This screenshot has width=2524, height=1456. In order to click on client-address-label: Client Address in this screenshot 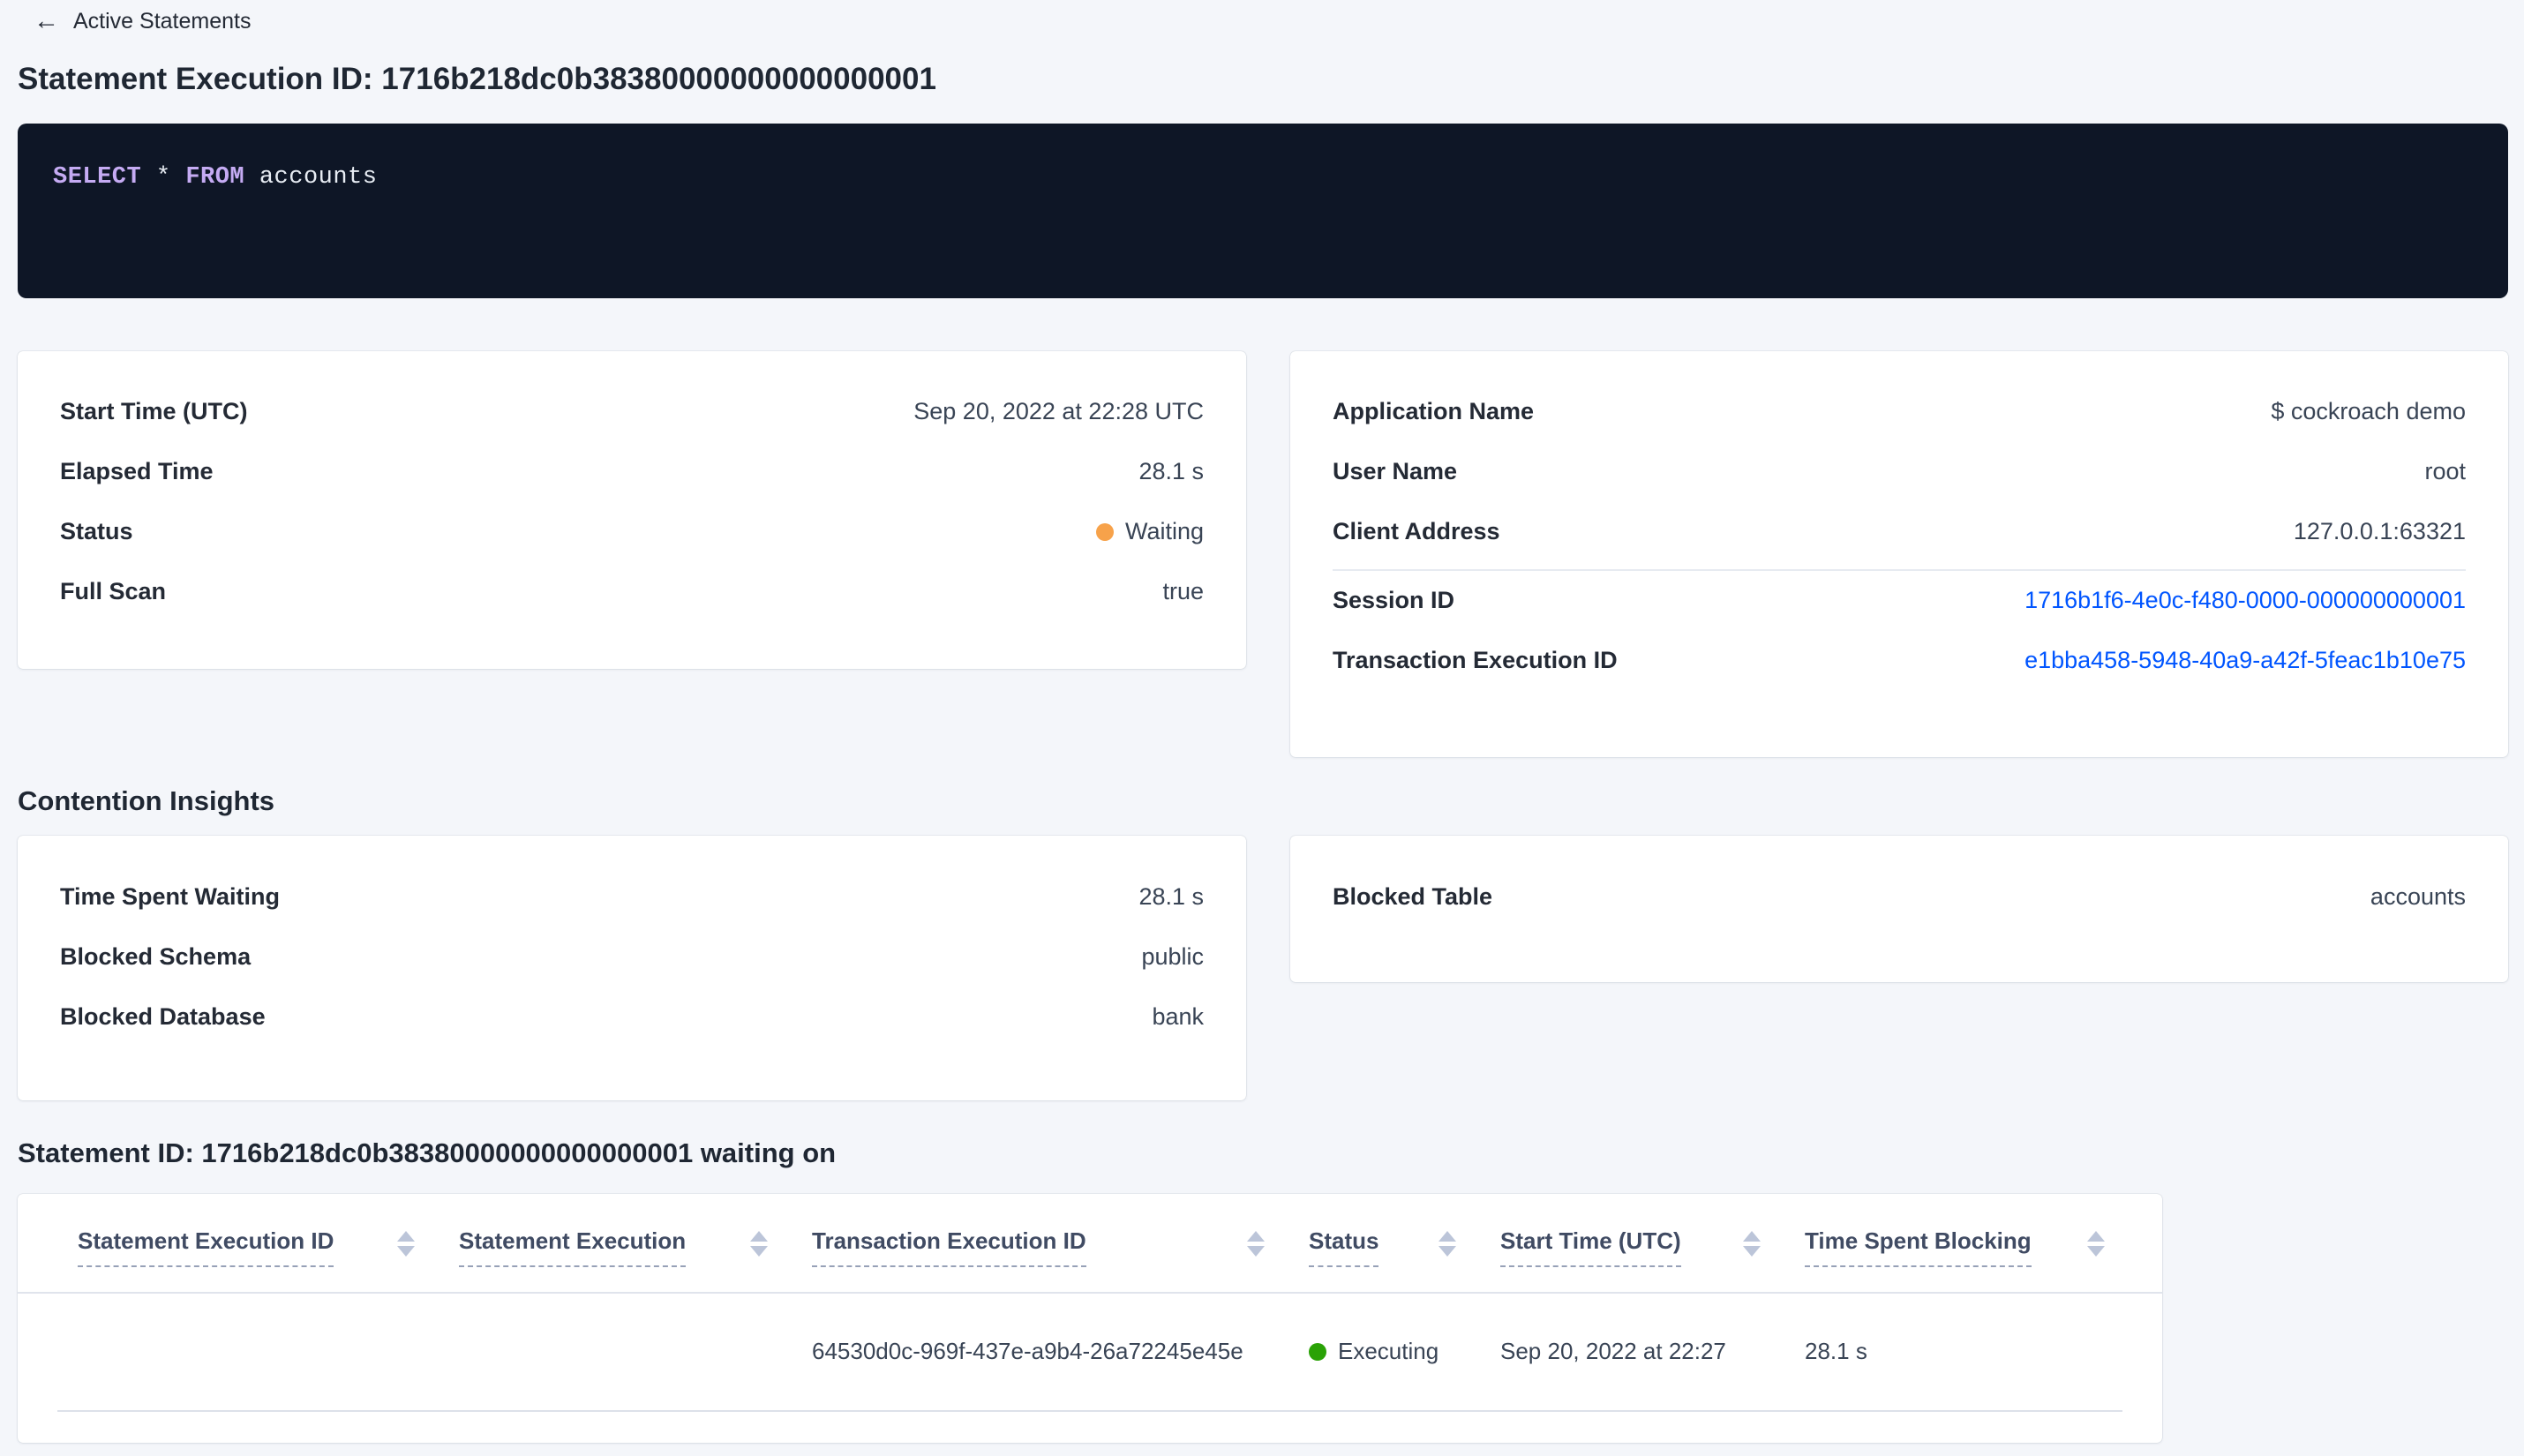, I will do `click(1416, 531)`.